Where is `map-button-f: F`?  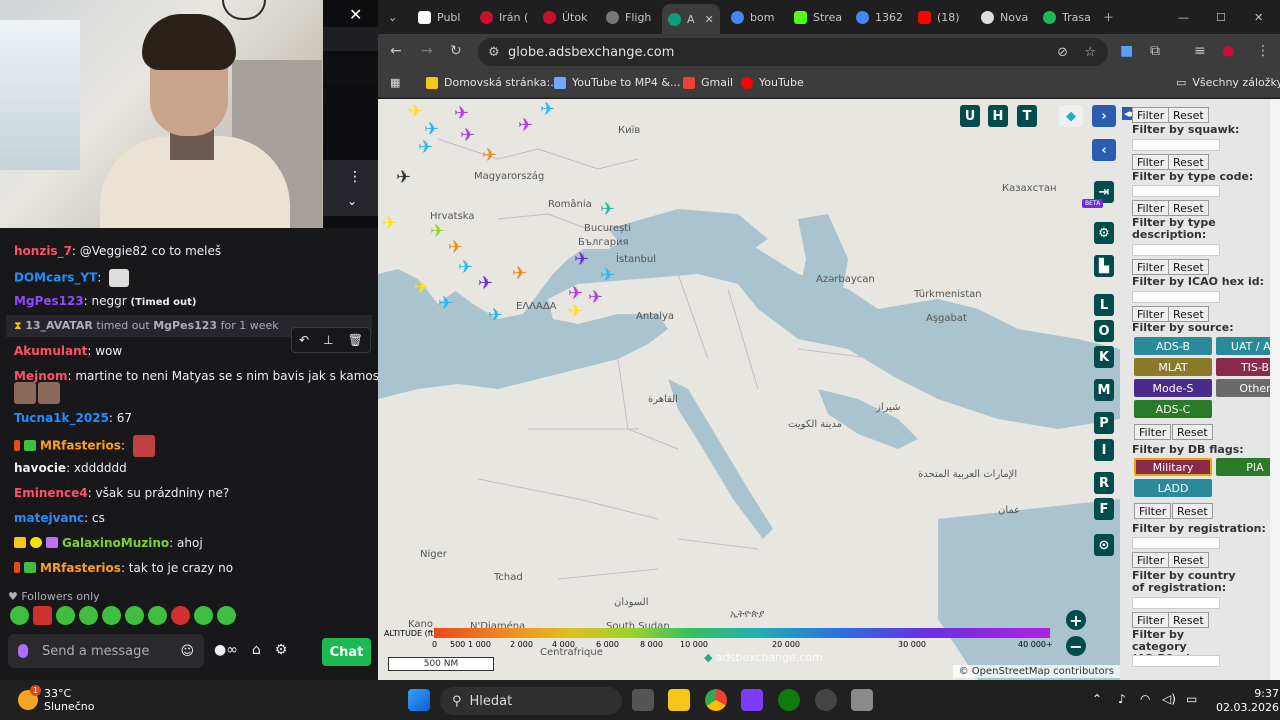
map-button-f: F is located at coordinates (1104, 509).